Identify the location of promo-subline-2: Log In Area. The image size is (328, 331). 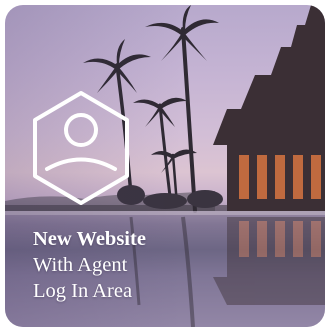
(83, 291).